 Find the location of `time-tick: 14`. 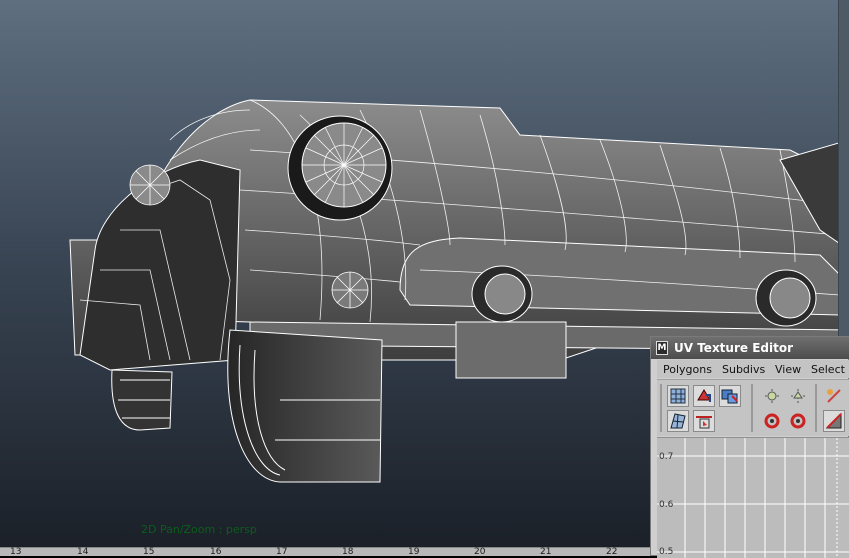

time-tick: 14 is located at coordinates (83, 552).